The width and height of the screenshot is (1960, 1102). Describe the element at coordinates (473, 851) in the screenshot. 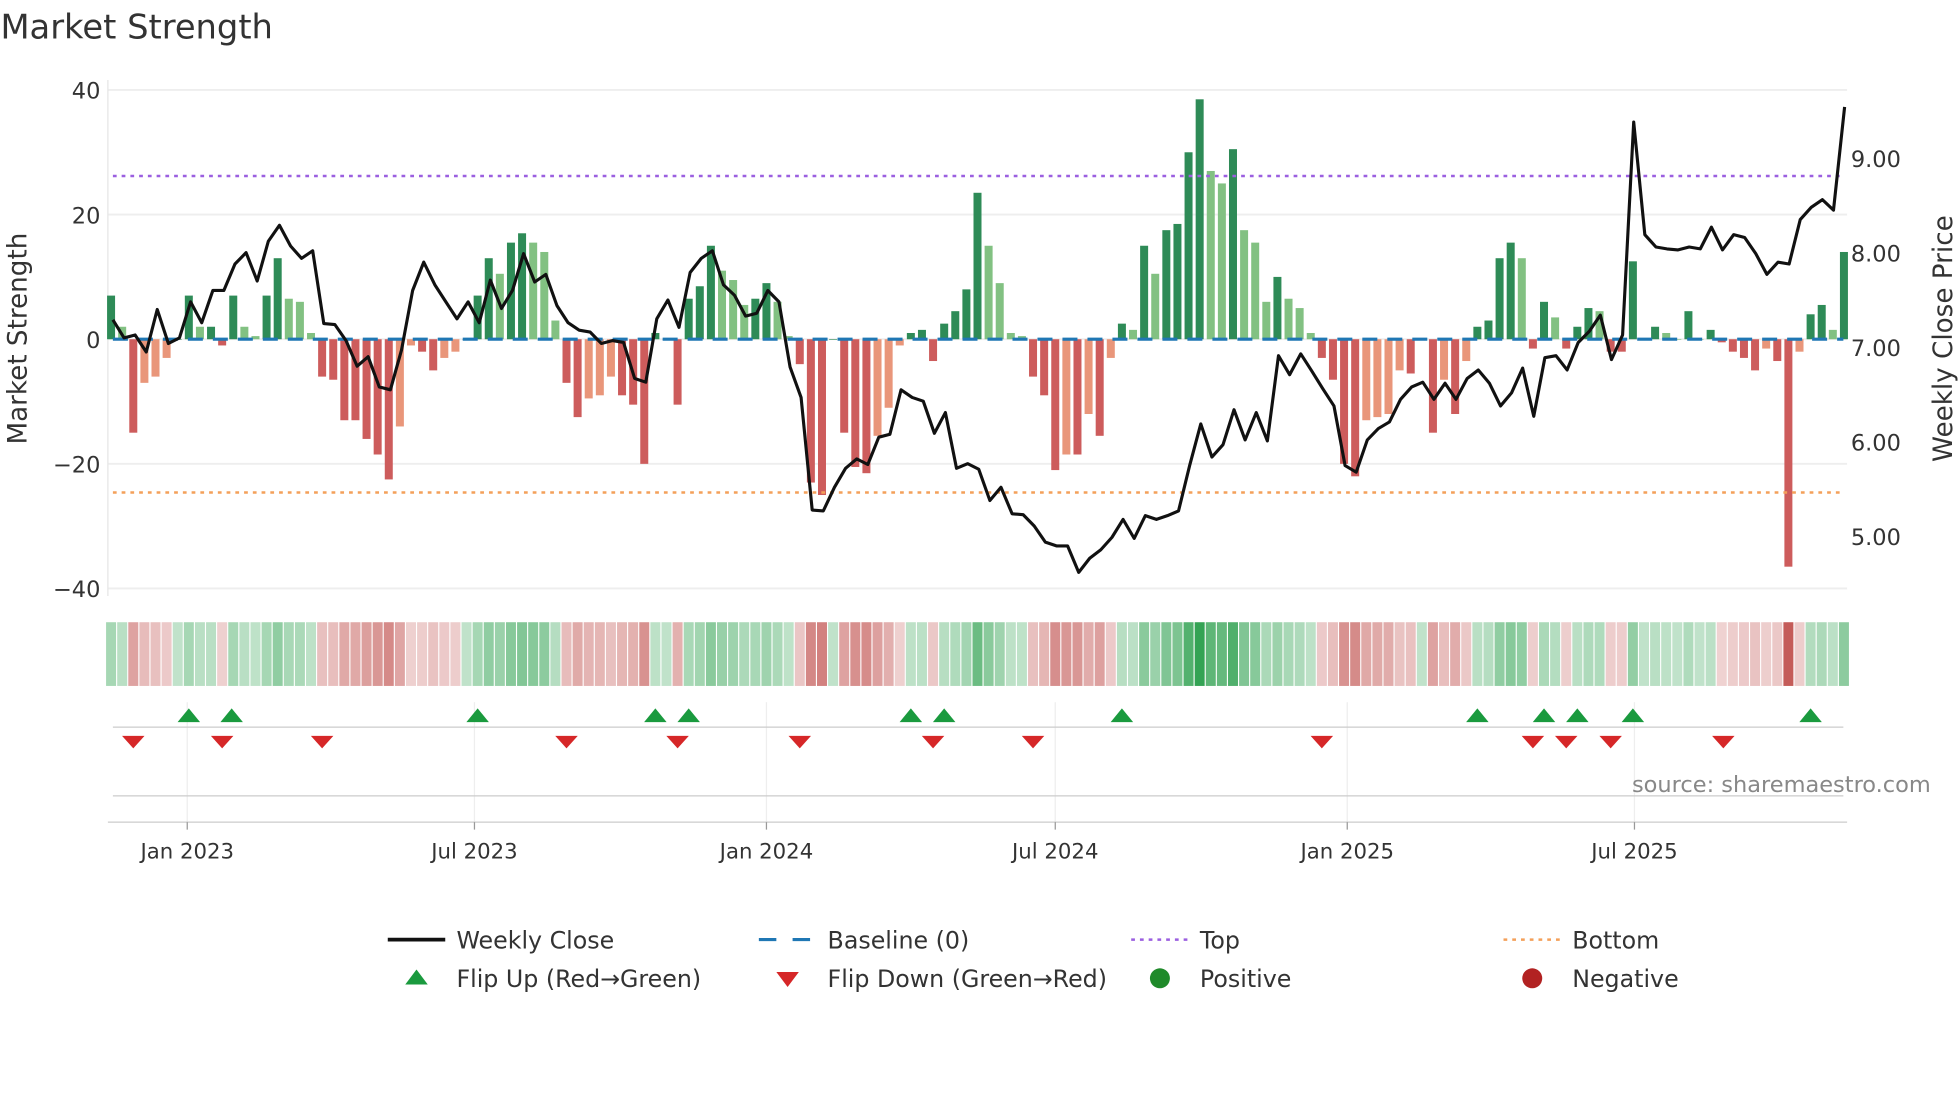

I see `x-tick-label: Jul 2023` at that location.